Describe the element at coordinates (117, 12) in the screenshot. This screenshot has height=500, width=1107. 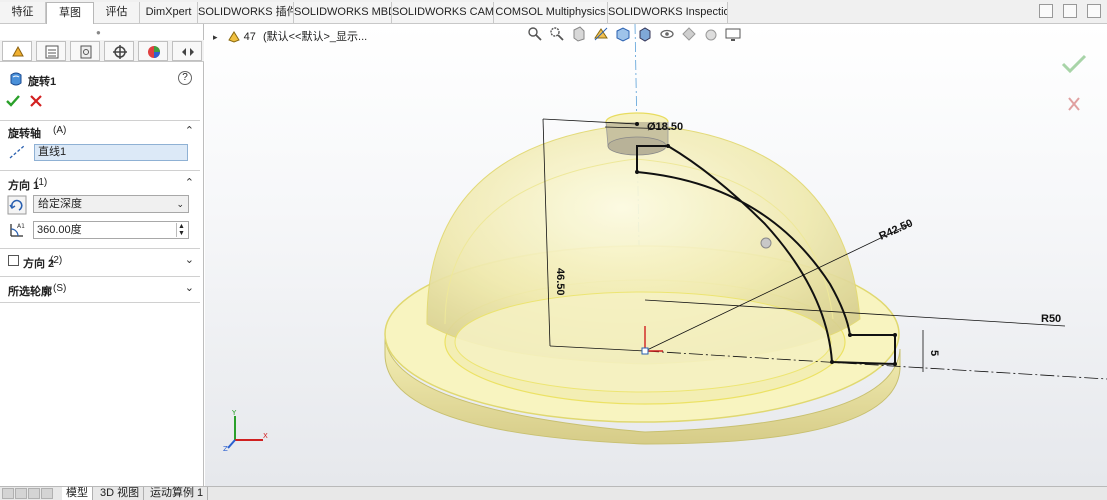
I see `tab-evaluate: 评估` at that location.